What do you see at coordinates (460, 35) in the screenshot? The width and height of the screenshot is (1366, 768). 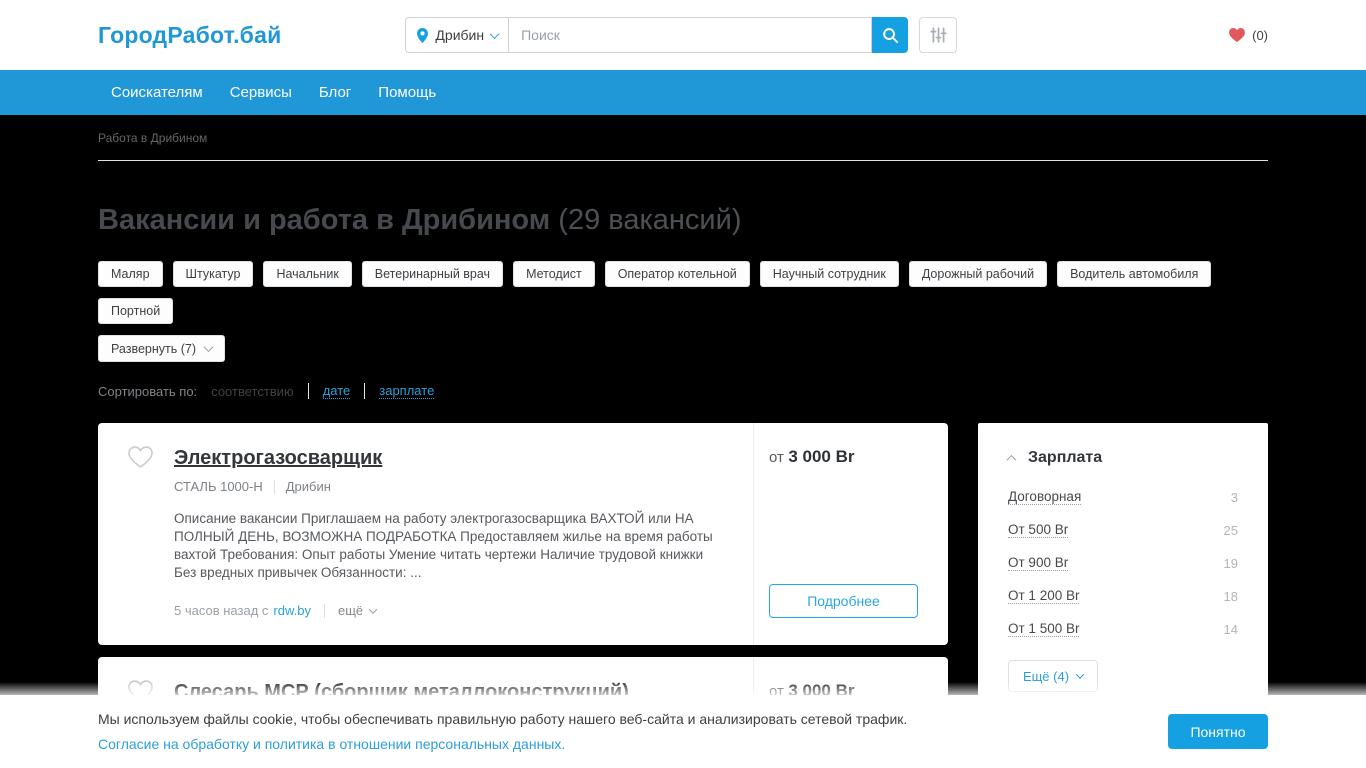 I see `location-label: Дрибин` at bounding box center [460, 35].